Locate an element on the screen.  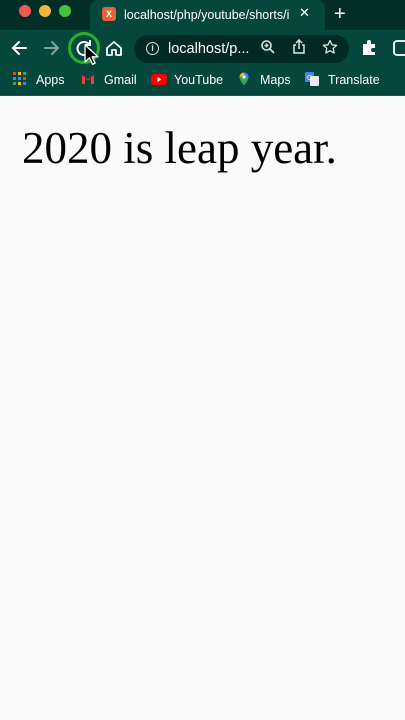
tab-title: localhost/php/youtube/shorts/i is located at coordinates (207, 15).